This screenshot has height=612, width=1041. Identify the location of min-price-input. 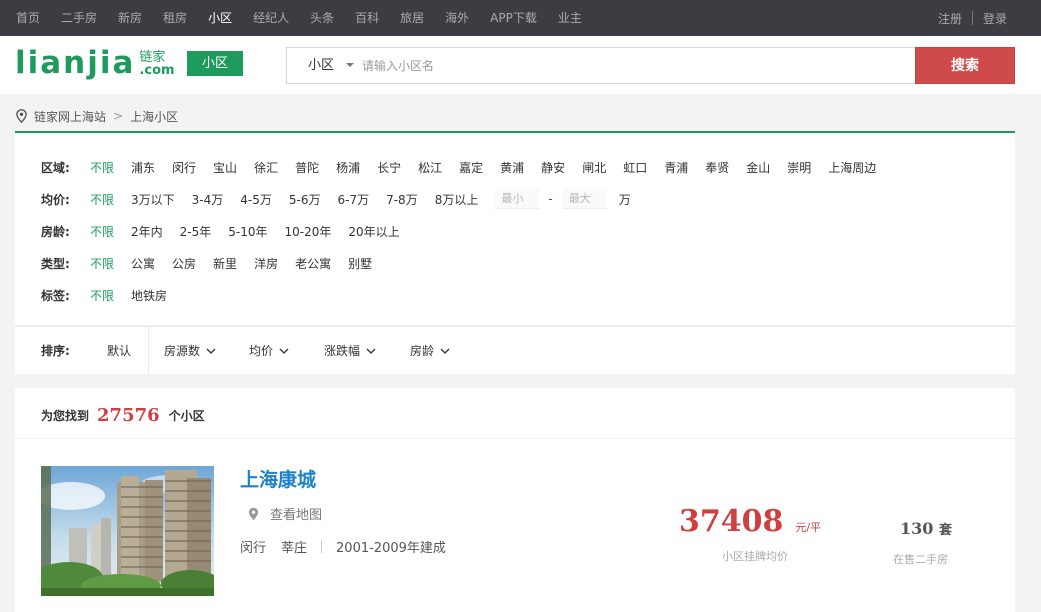
(517, 199).